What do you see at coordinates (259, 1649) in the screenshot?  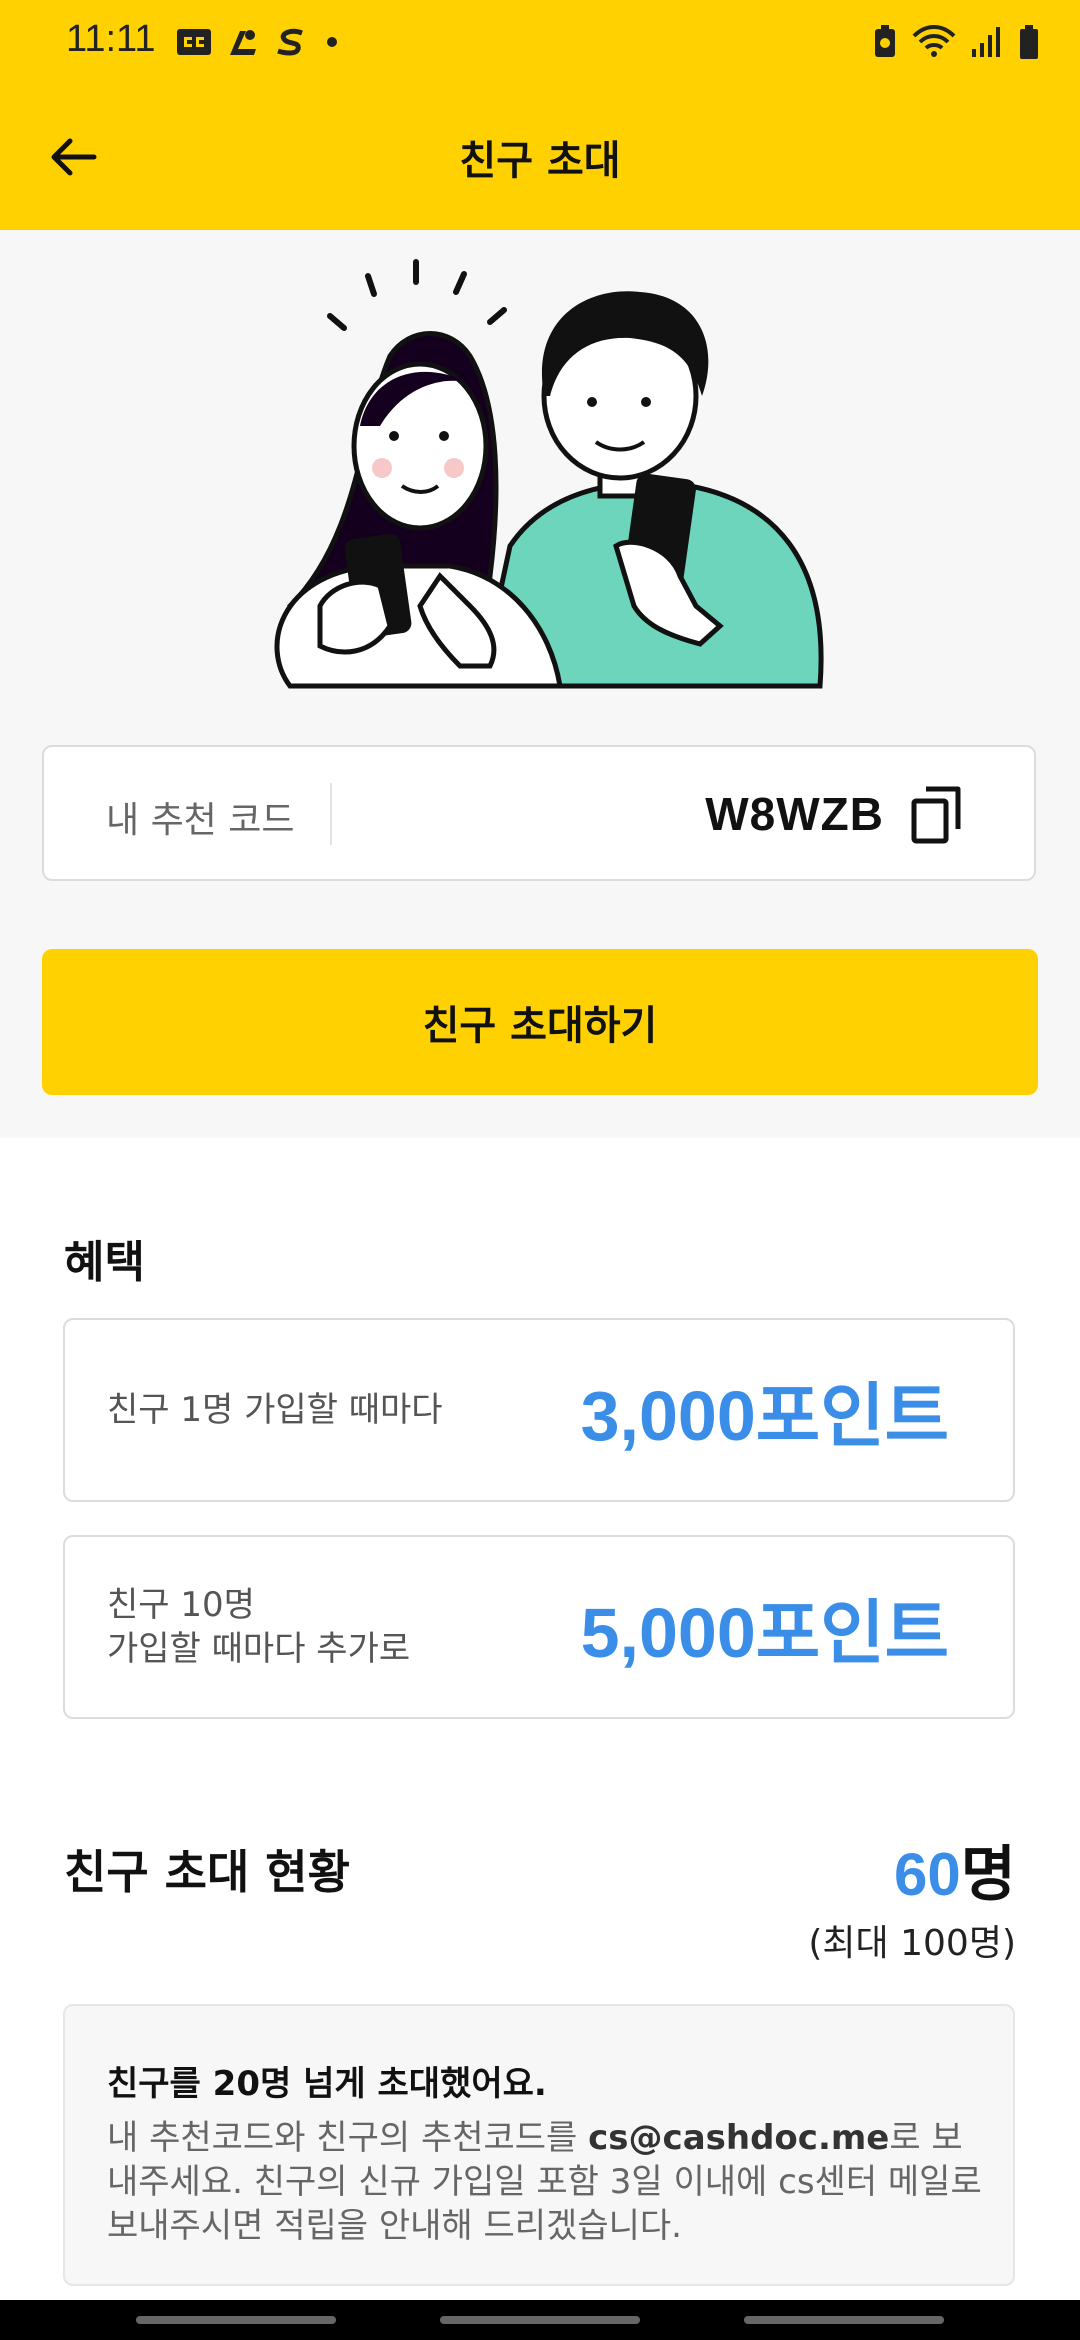 I see `benefit-label-line: 가입할 때마다 추가로` at bounding box center [259, 1649].